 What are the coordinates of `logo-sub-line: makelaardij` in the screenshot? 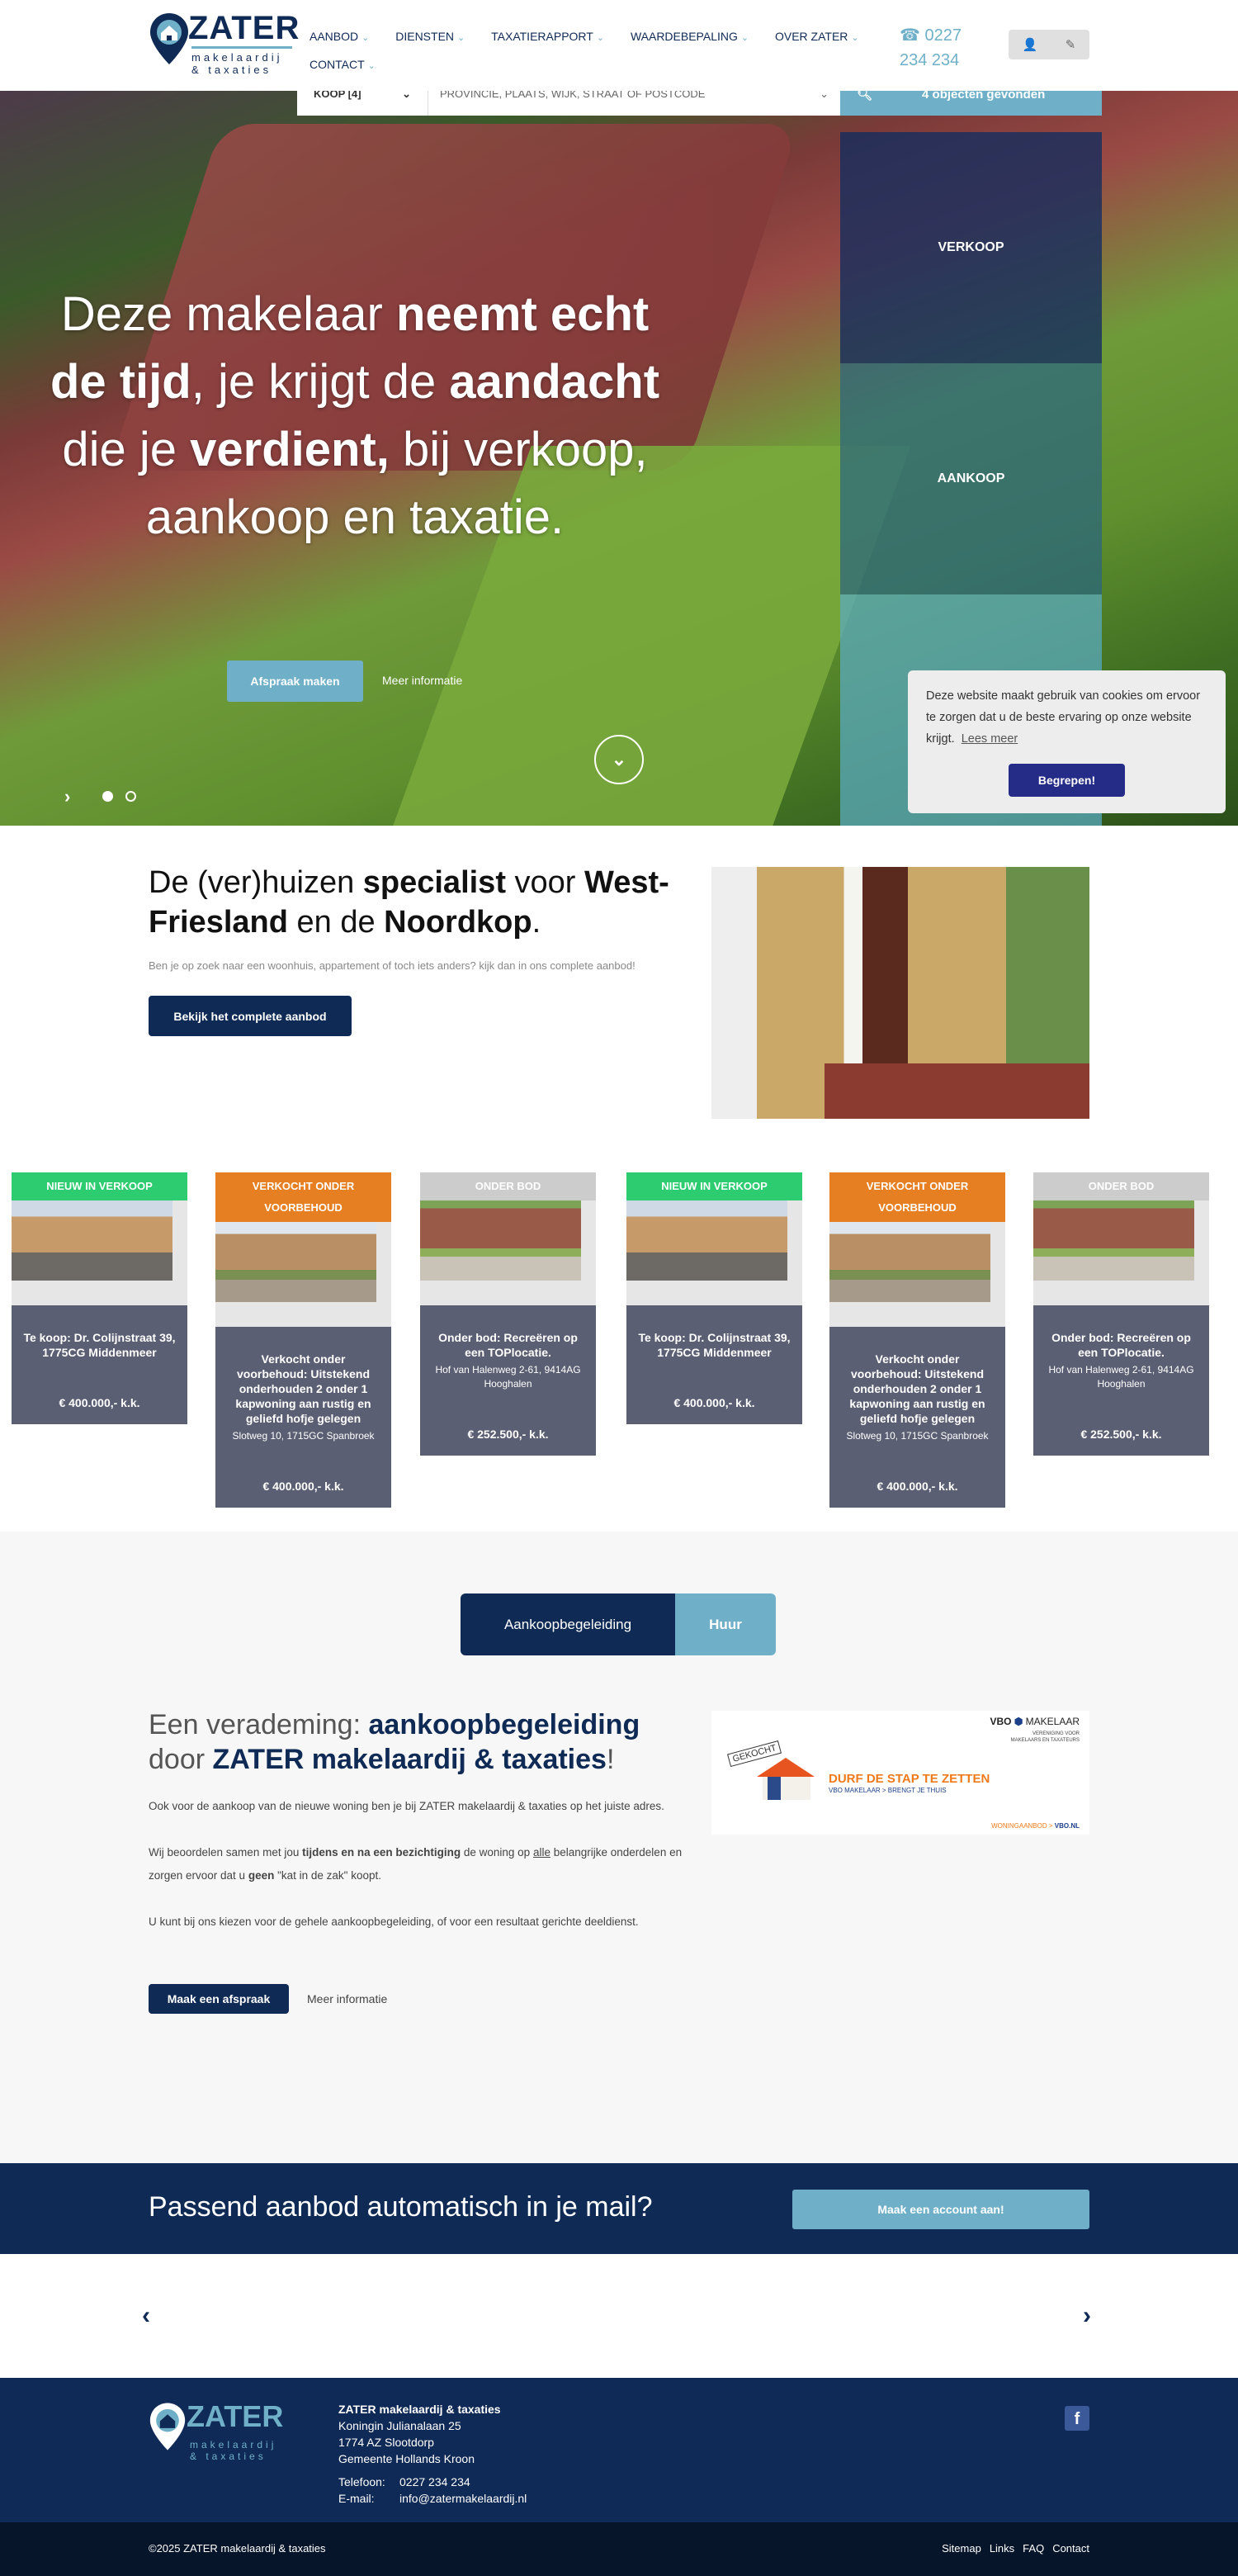 It's located at (237, 57).